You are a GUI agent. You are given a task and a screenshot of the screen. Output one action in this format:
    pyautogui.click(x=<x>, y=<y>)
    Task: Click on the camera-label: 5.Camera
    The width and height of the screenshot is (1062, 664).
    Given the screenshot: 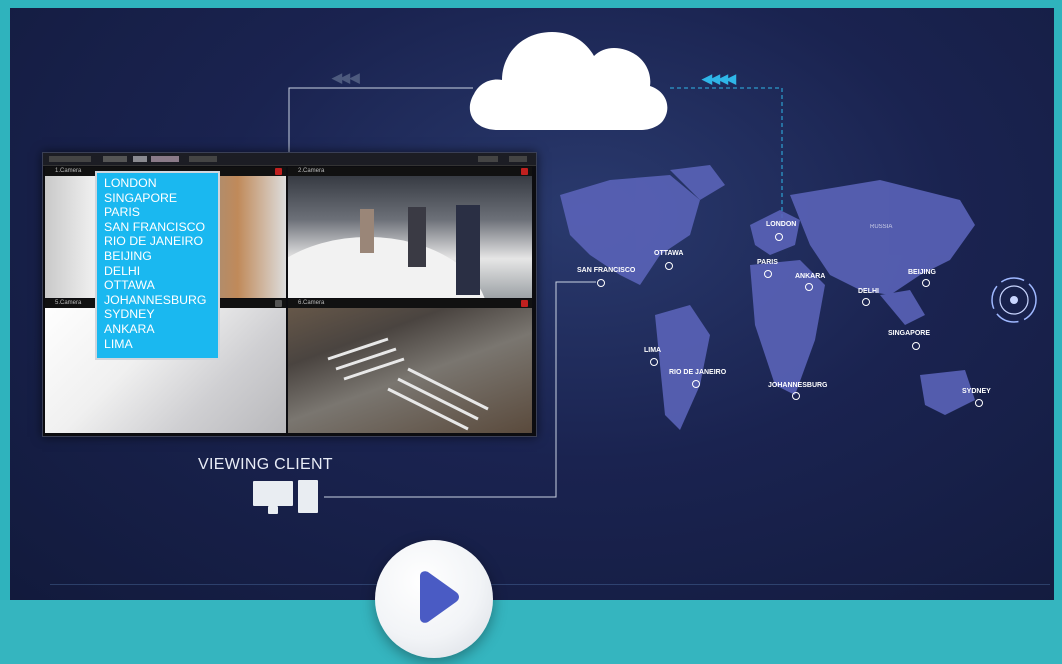 What is the action you would take?
    pyautogui.click(x=68, y=303)
    